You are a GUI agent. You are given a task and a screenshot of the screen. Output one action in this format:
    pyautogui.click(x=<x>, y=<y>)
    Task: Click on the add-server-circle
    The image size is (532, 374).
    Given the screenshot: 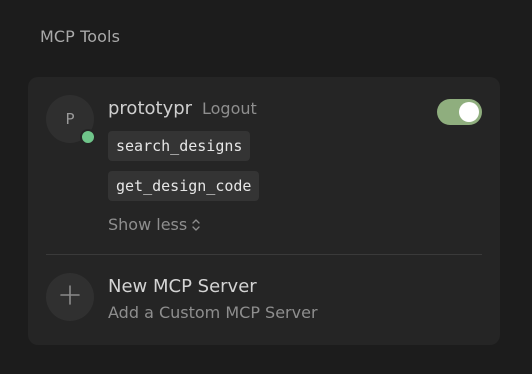 What is the action you would take?
    pyautogui.click(x=70, y=297)
    